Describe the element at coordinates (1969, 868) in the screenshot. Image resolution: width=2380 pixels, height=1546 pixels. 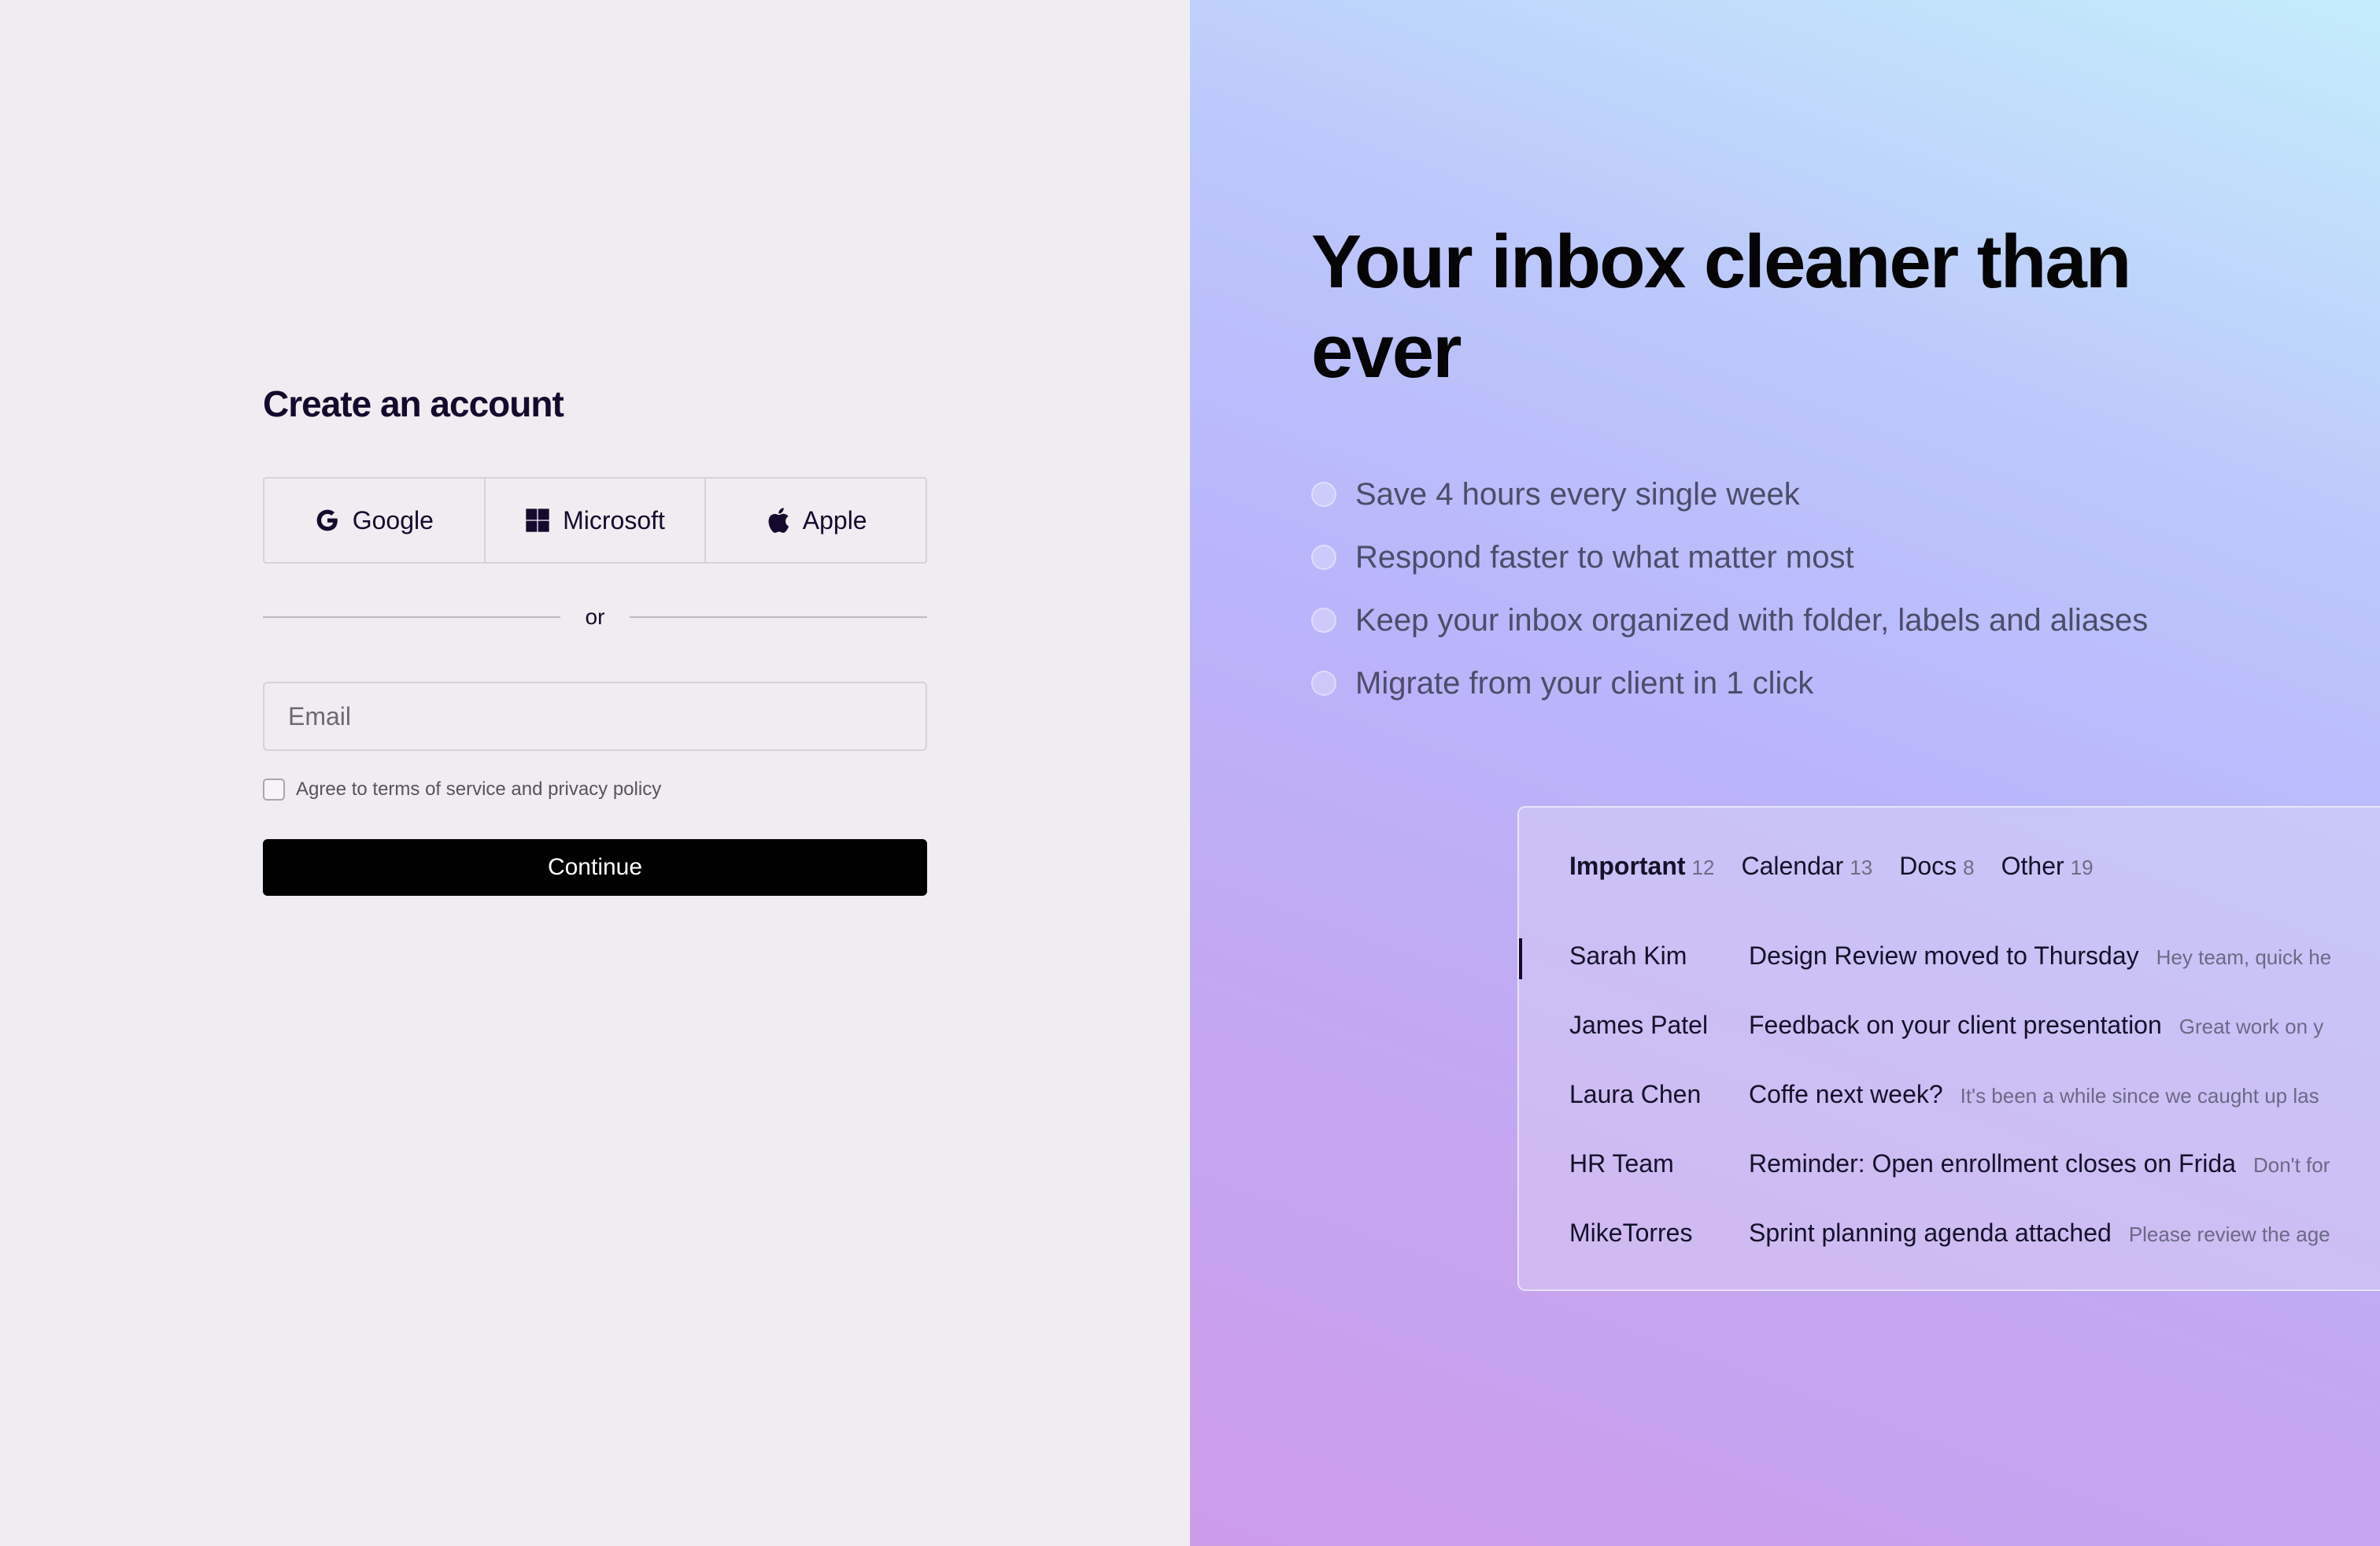
I see `tab-count: 8` at that location.